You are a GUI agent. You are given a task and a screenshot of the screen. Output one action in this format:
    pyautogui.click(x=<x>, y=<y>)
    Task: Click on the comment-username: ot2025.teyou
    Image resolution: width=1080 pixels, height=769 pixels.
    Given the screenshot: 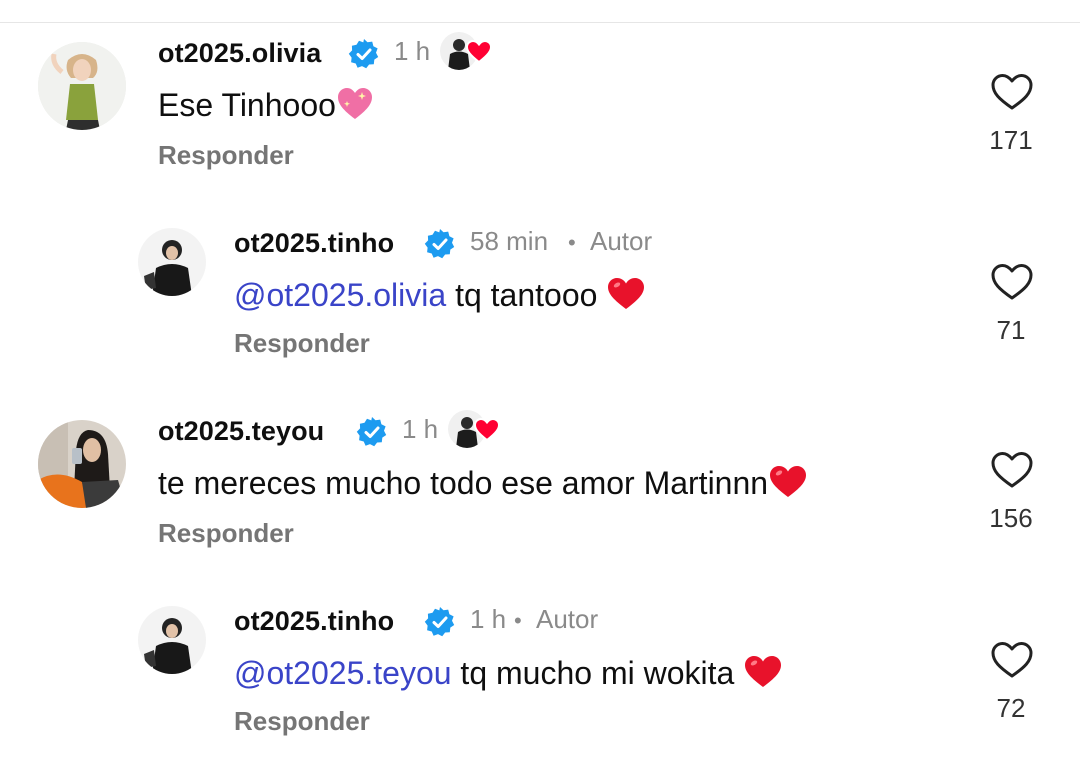 What is the action you would take?
    pyautogui.click(x=241, y=431)
    